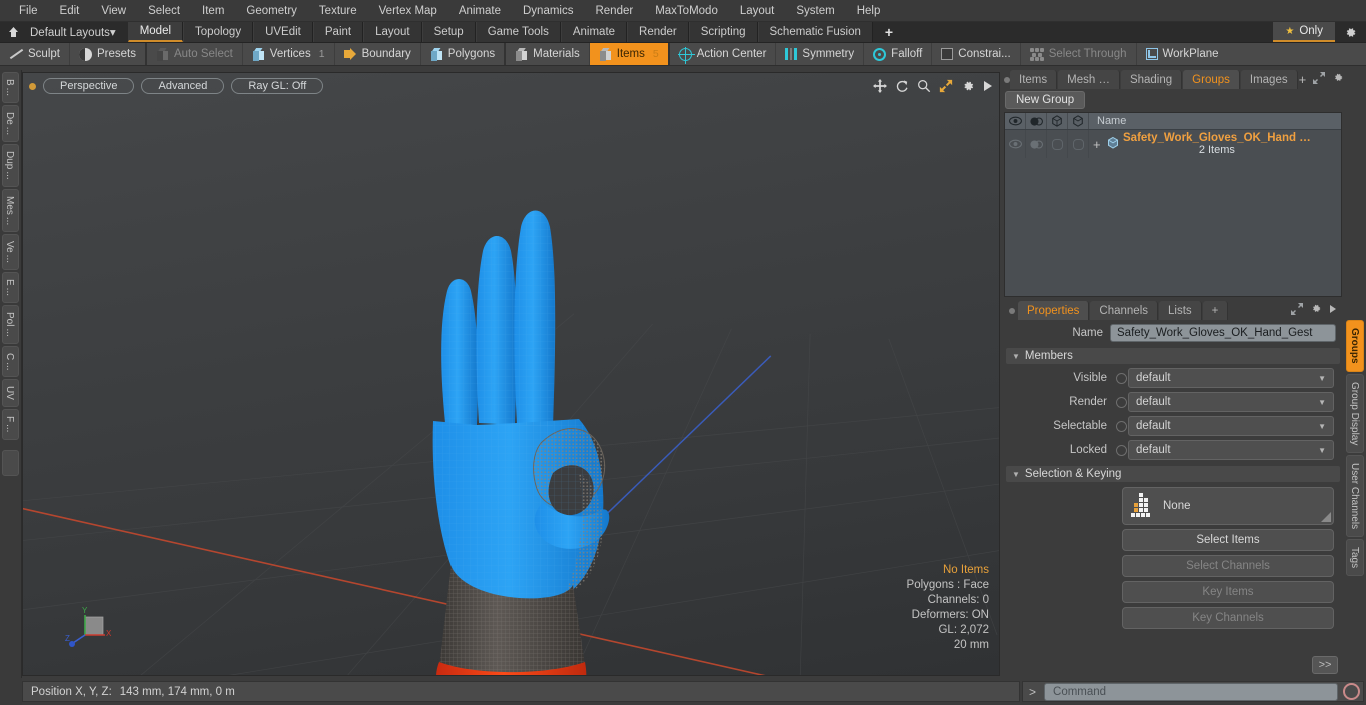 The image size is (1366, 705). Describe the element at coordinates (820, 54) in the screenshot. I see `symmetry-button: Symmetry` at that location.